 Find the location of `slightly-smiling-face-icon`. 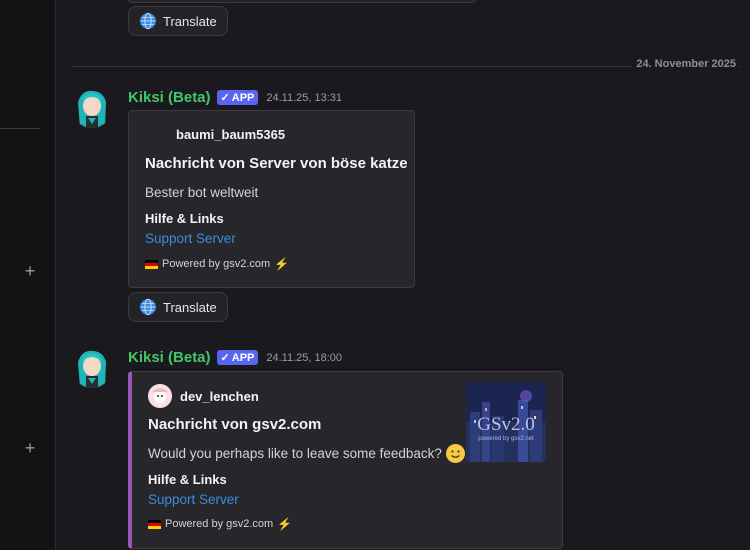

slightly-smiling-face-icon is located at coordinates (455, 453).